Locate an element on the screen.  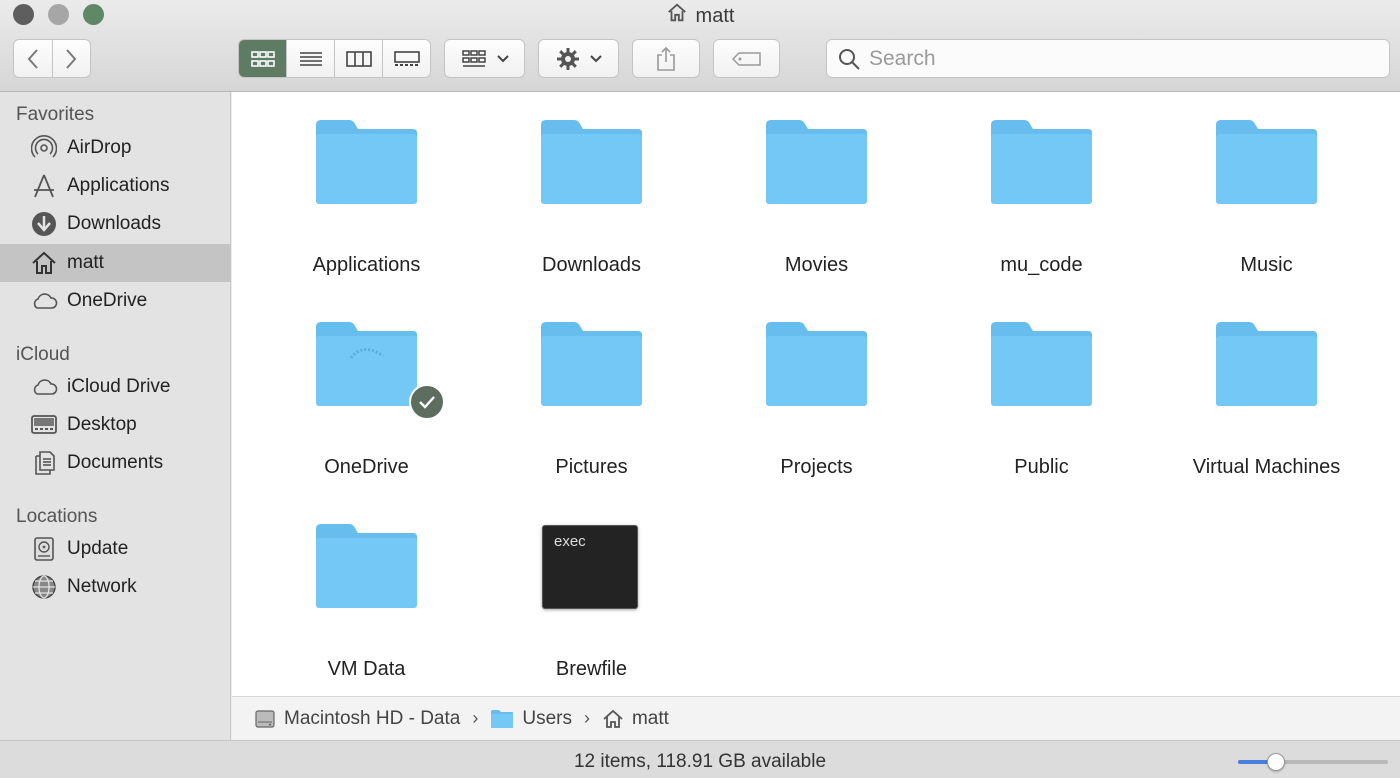
sidebar-item-downloads: Downloads is located at coordinates (115, 224).